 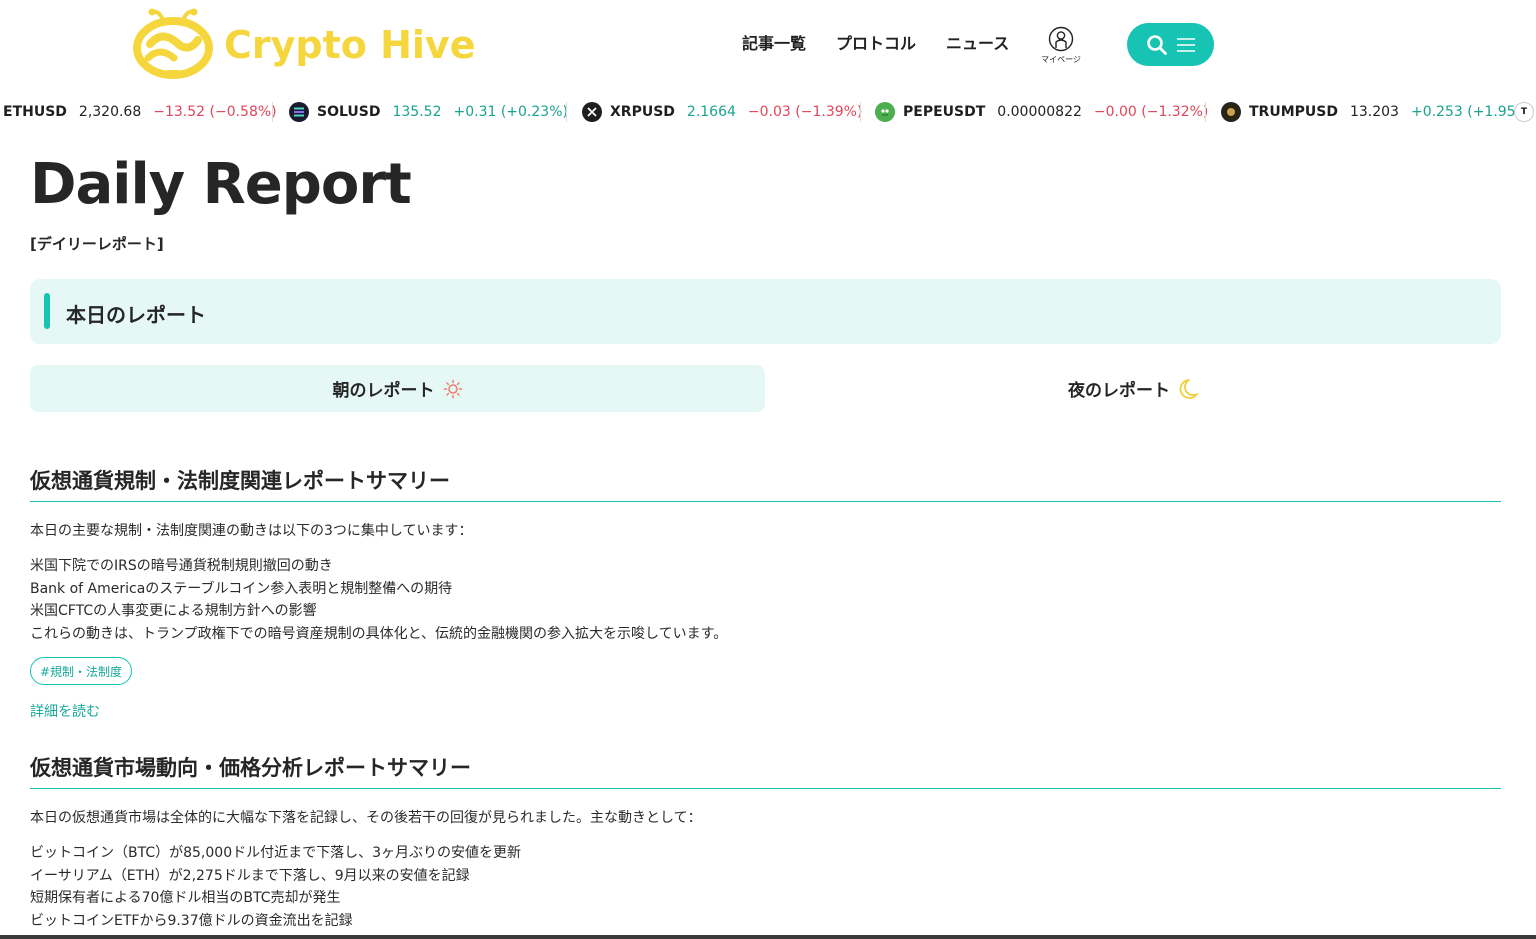 I want to click on ticker-change: −0.03 (−1.39%), so click(x=805, y=112).